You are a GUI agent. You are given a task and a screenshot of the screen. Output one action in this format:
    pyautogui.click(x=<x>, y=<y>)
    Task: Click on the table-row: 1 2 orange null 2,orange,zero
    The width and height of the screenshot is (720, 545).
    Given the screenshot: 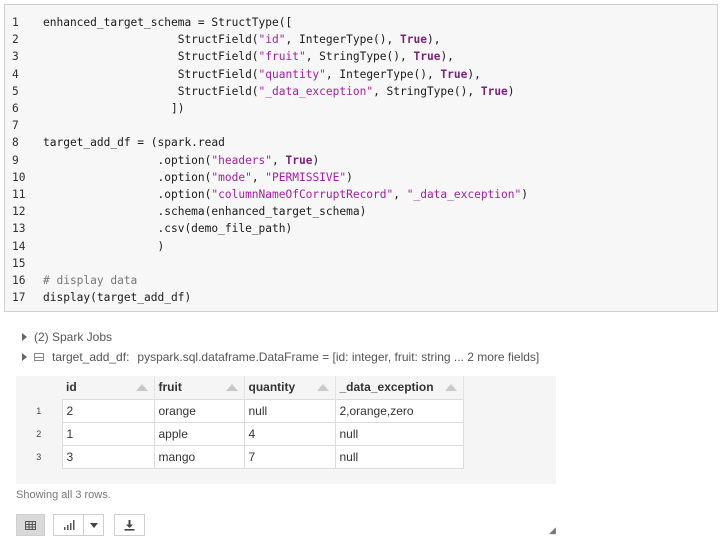 What is the action you would take?
    pyautogui.click(x=240, y=410)
    